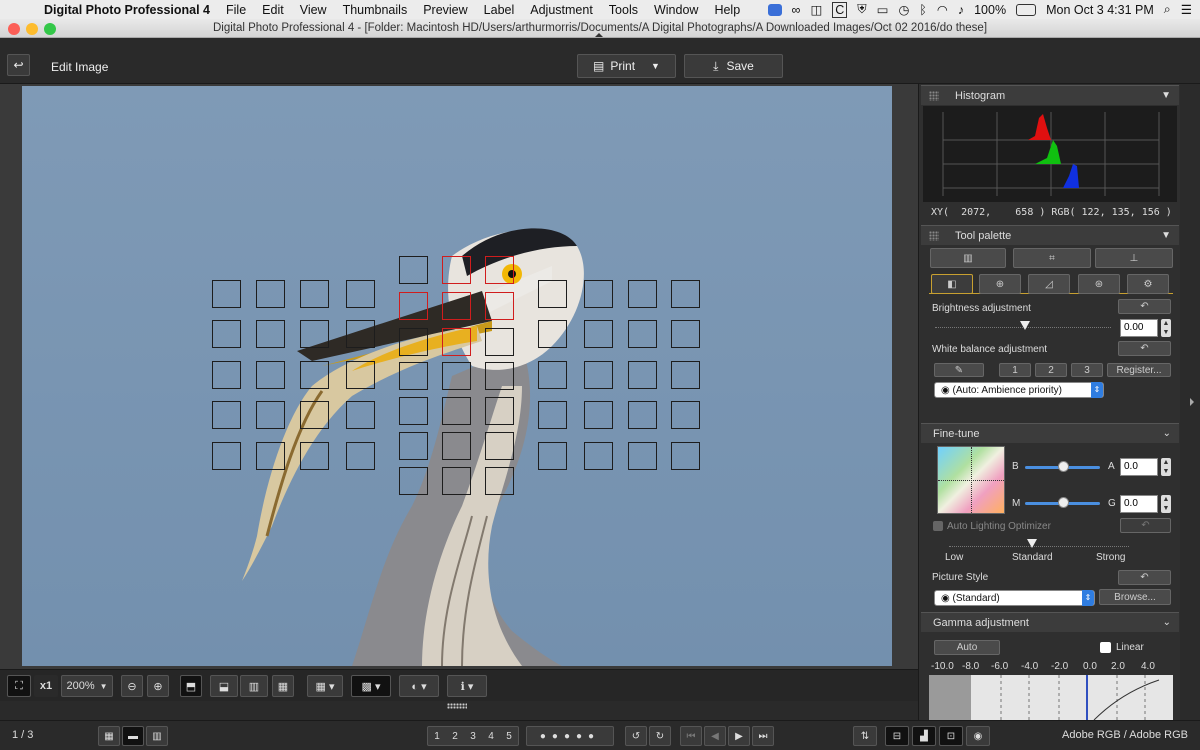 This screenshot has width=1200, height=750. What do you see at coordinates (1134, 258) in the screenshot?
I see `tool-mode-stamp-button: ⊥` at bounding box center [1134, 258].